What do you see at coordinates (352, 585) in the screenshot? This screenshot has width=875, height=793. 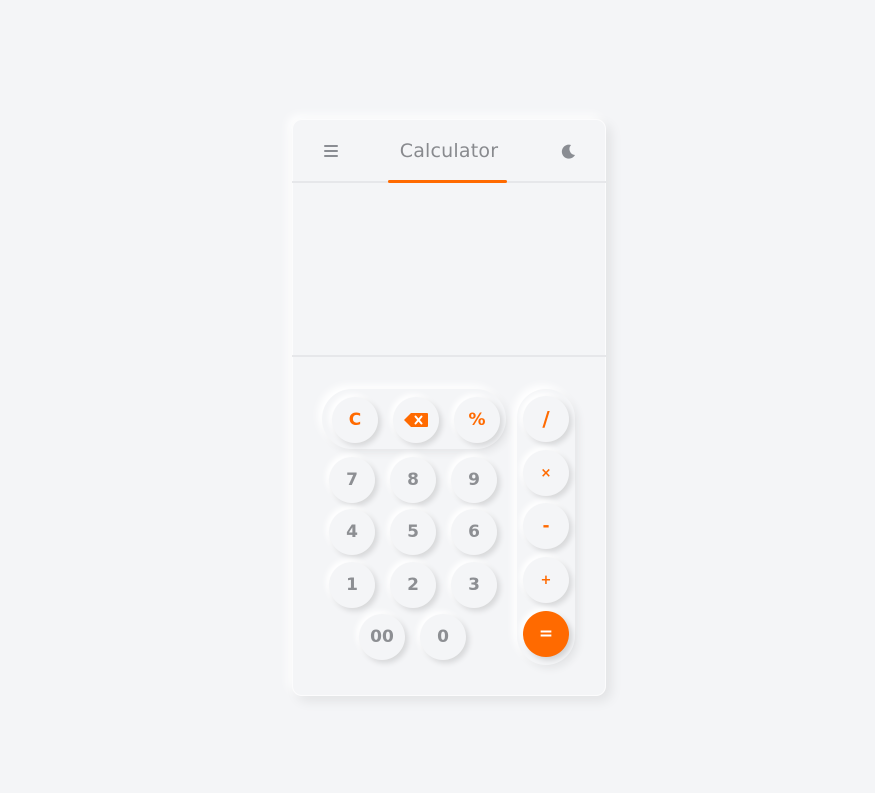 I see `digit-1-button: 1` at bounding box center [352, 585].